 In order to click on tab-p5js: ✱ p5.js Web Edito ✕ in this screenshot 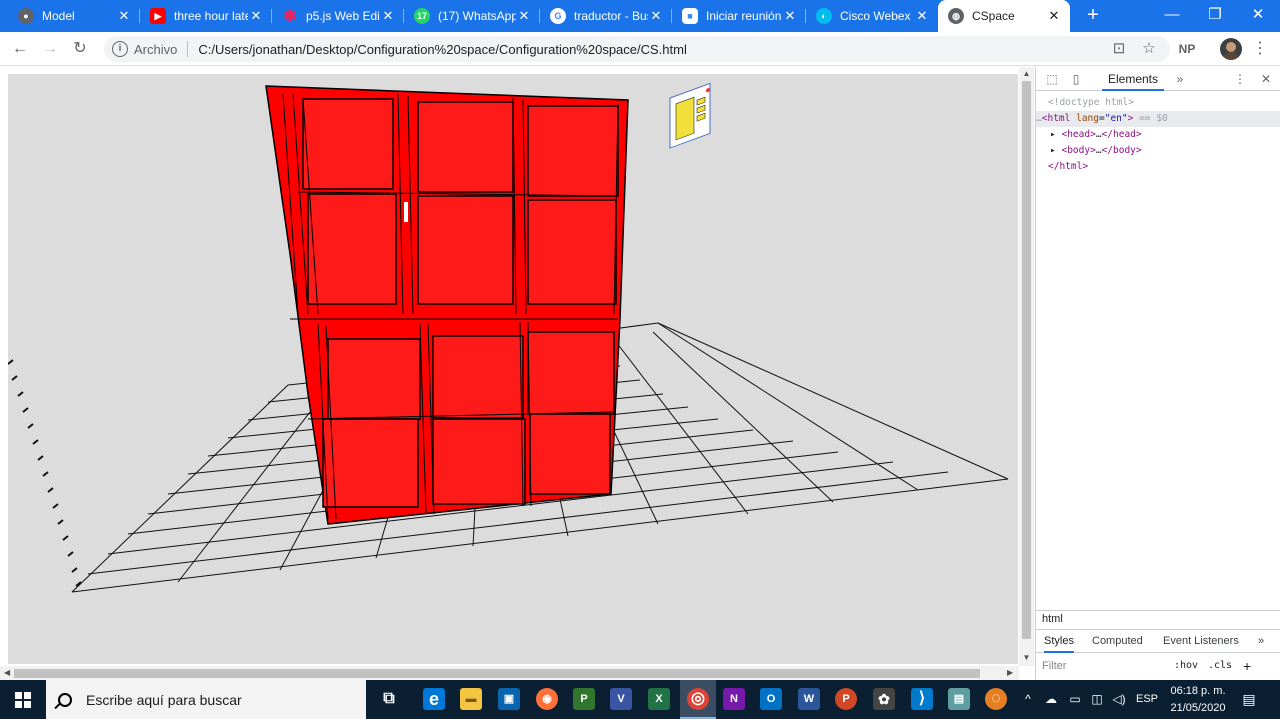, I will do `click(338, 16)`.